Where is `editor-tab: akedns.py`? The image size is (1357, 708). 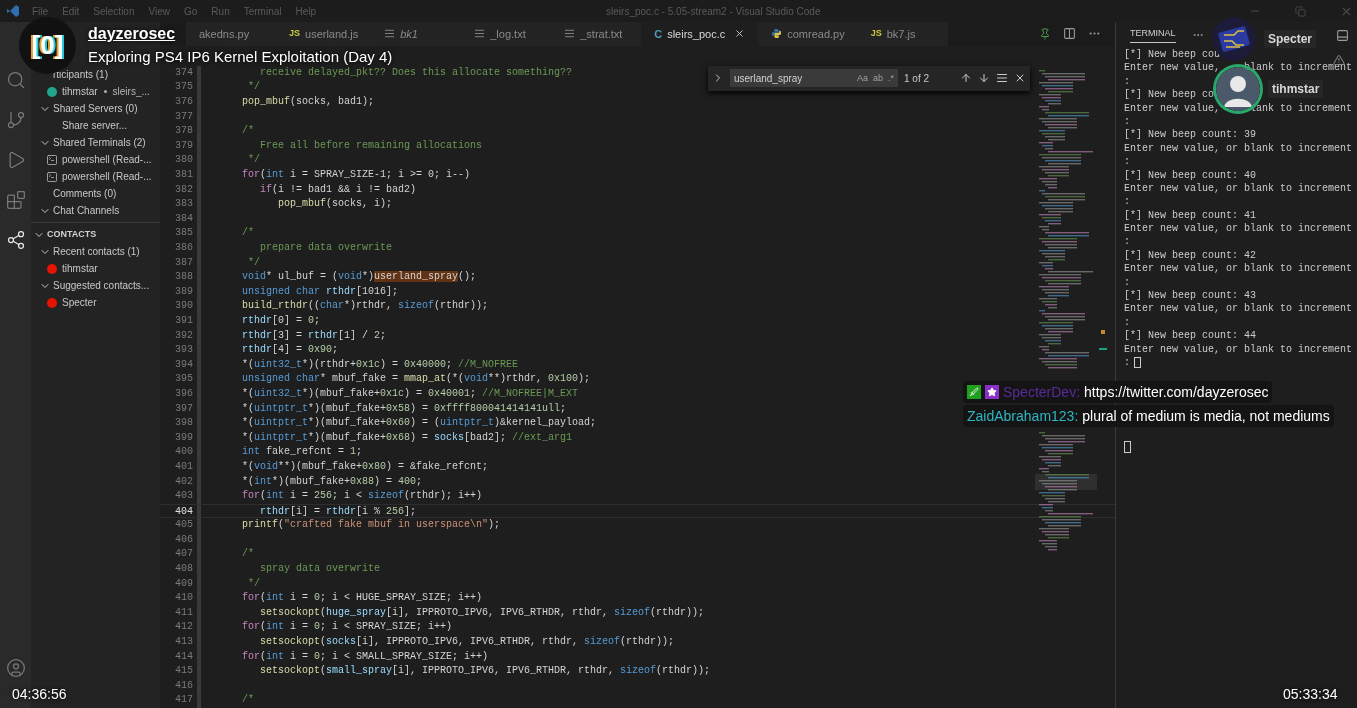
editor-tab: akedns.py is located at coordinates (231, 34).